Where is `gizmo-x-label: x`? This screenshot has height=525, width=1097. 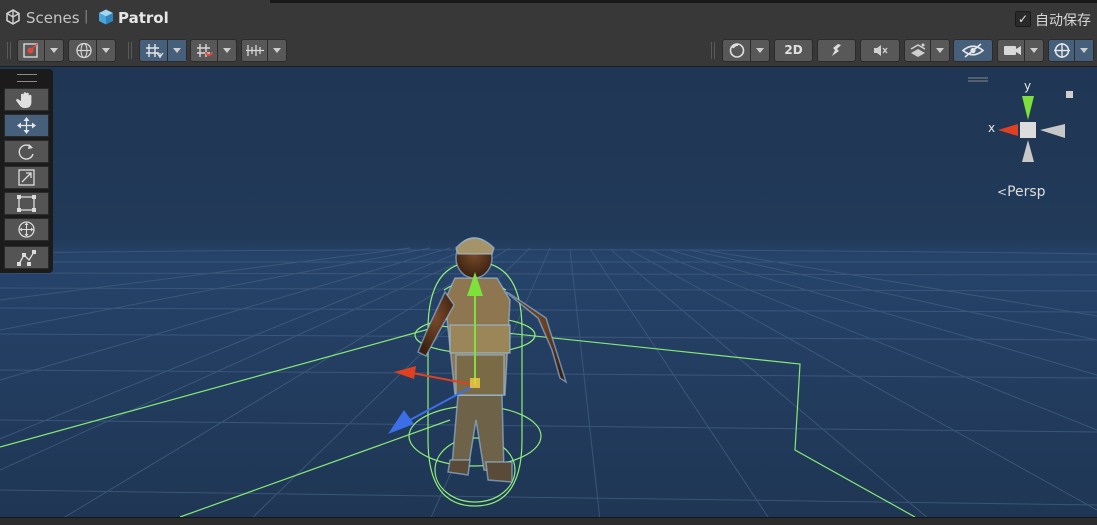
gizmo-x-label: x is located at coordinates (992, 128).